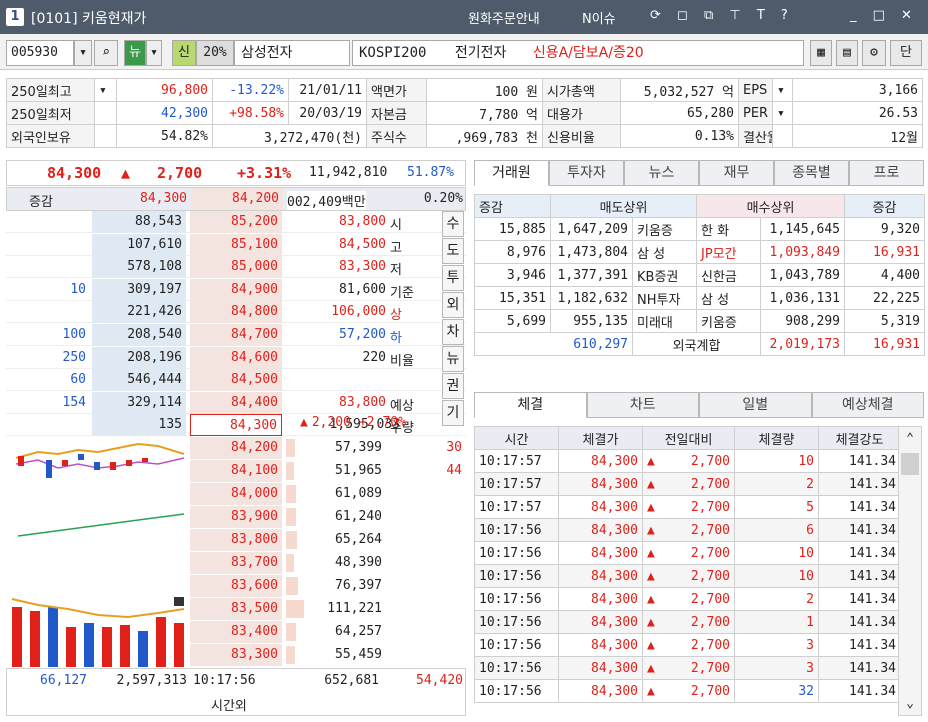 Image resolution: width=928 pixels, height=722 pixels. What do you see at coordinates (180, 173) in the screenshot?
I see `price-change: 2,700` at bounding box center [180, 173].